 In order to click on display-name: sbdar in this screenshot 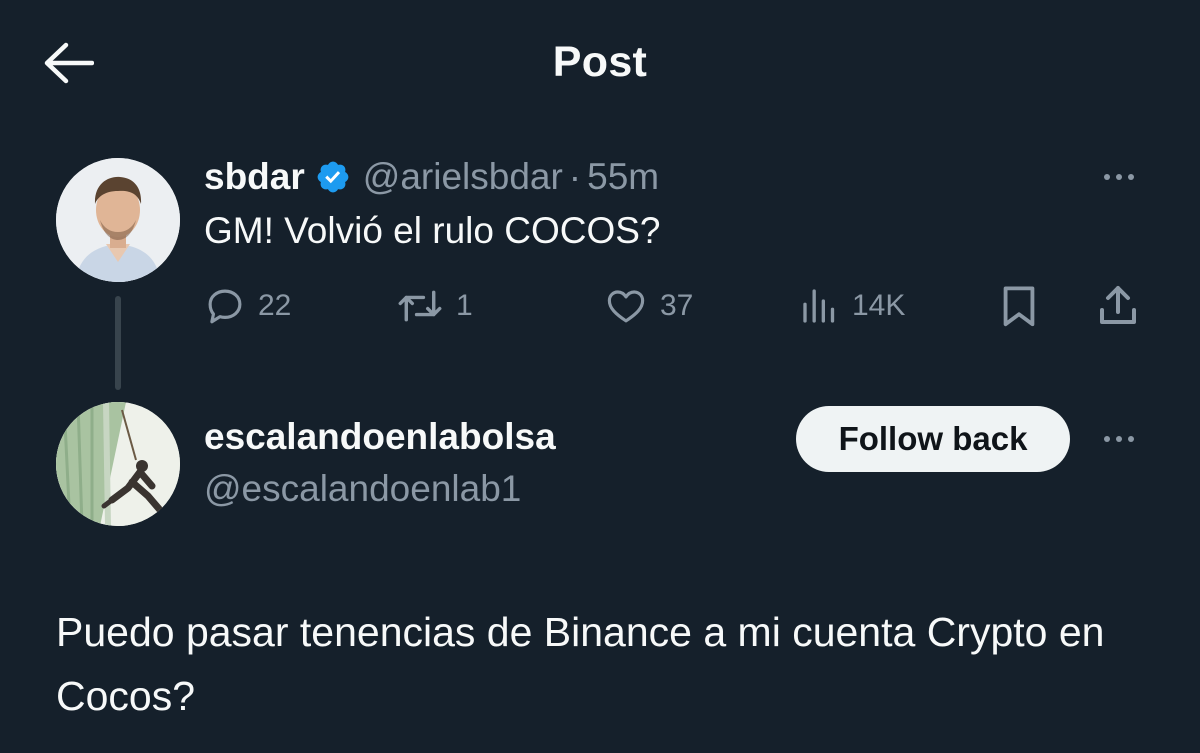, I will do `click(254, 177)`.